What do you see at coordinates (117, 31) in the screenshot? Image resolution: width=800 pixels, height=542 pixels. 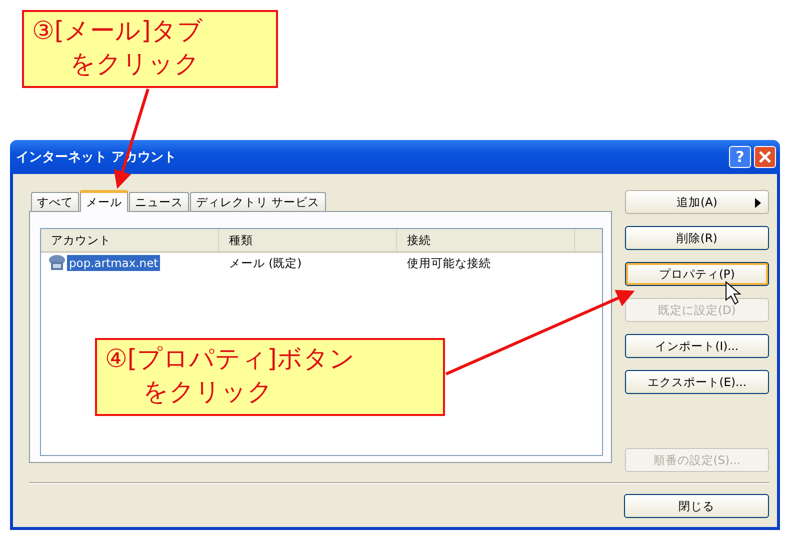 I see `callout-text: ③[メール]タブ` at bounding box center [117, 31].